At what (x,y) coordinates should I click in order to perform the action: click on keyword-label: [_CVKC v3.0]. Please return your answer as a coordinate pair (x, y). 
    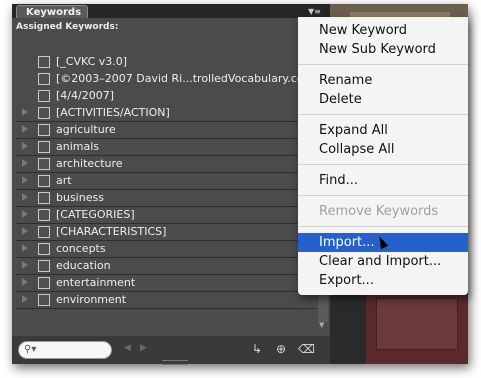
    Looking at the image, I should click on (92, 61).